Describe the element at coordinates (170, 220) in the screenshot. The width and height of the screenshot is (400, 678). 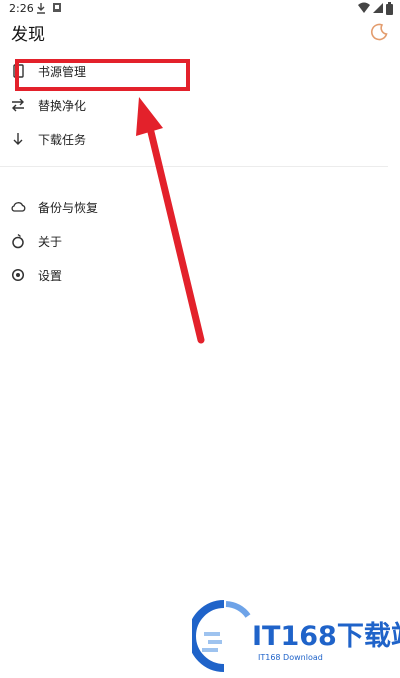
I see `annotation-arrow` at that location.